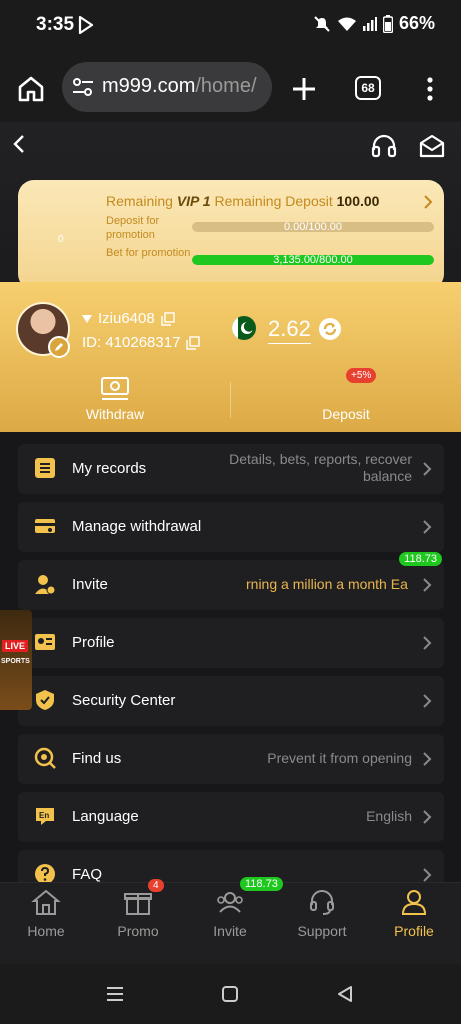 The height and width of the screenshot is (1024, 461). I want to click on menu-item-label: Manage withdrawal, so click(137, 526).